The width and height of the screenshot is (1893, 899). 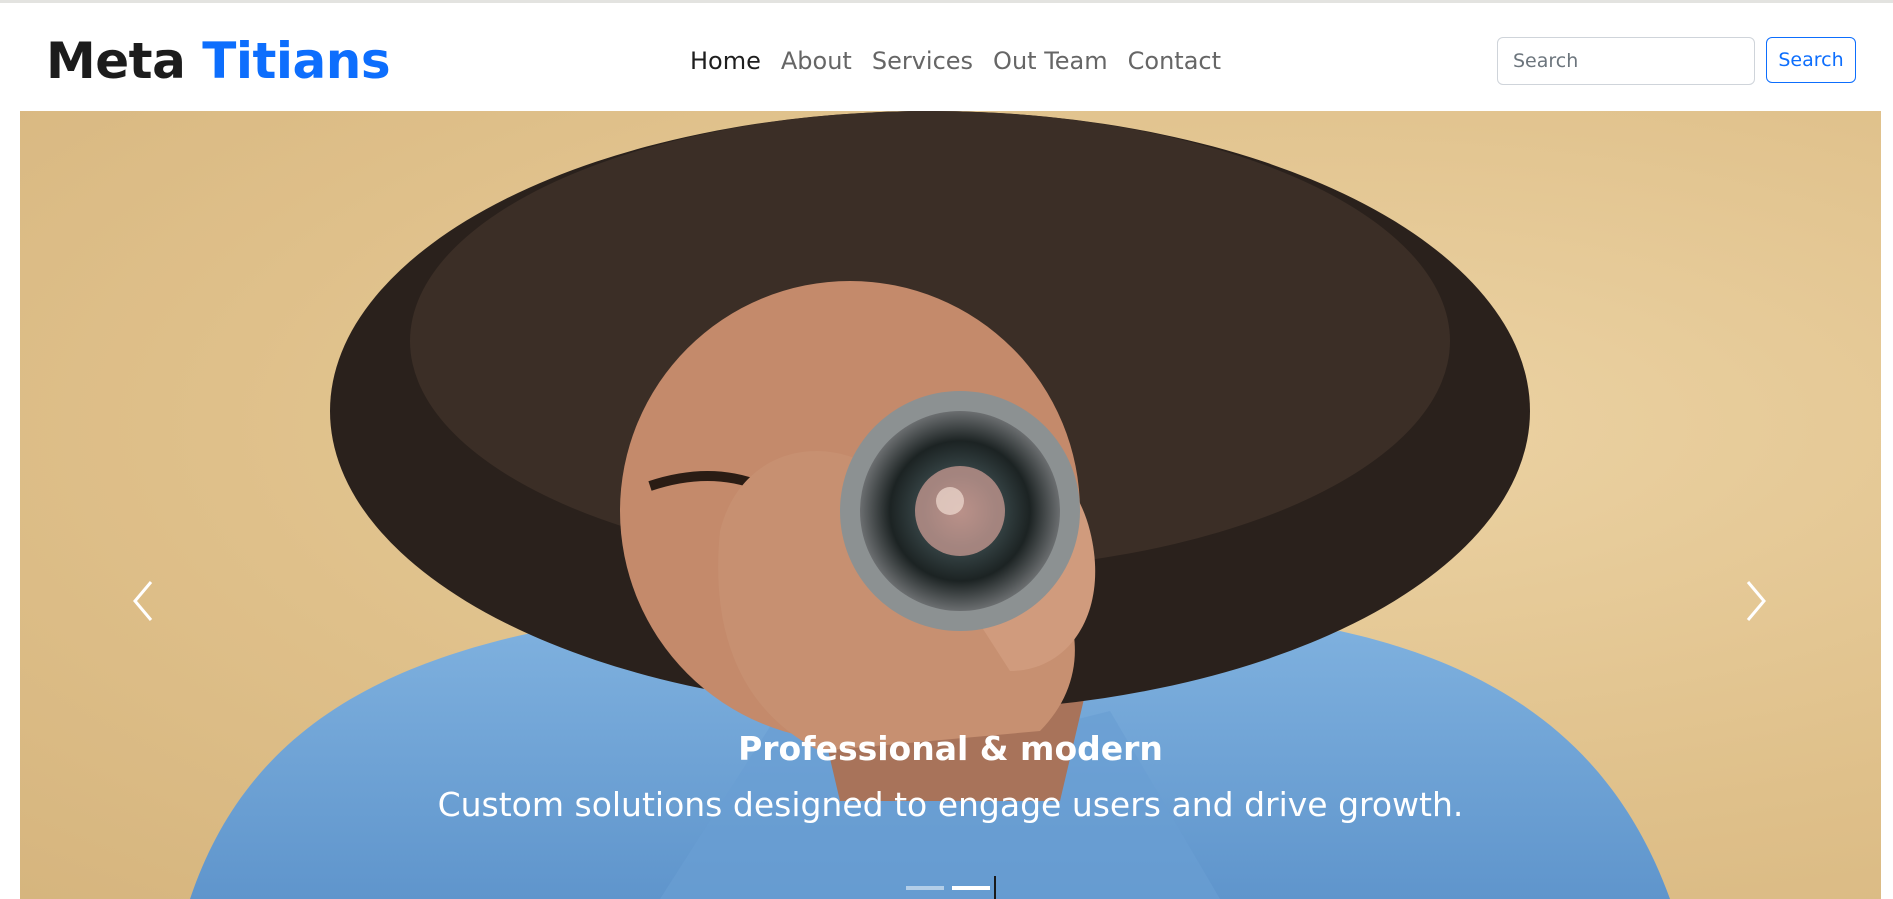 I want to click on chevron-right-icon, so click(x=1756, y=601).